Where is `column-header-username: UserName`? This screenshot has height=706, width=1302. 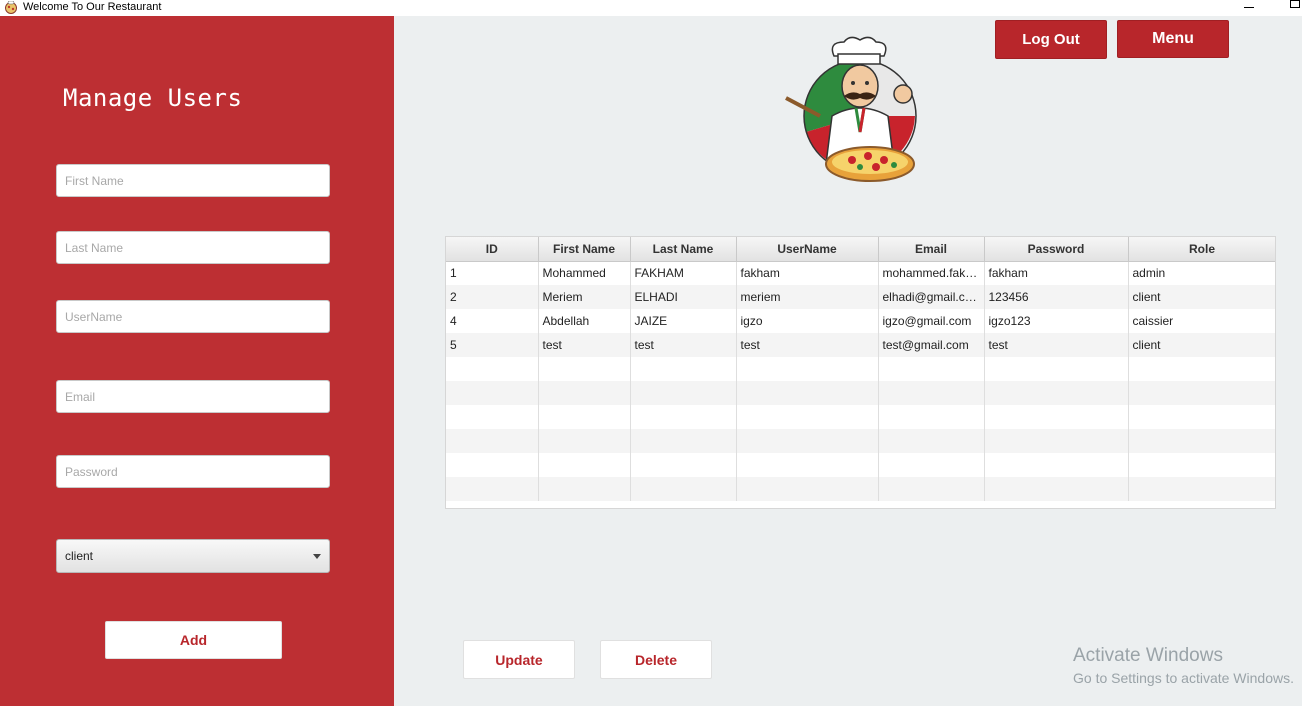 column-header-username: UserName is located at coordinates (807, 249).